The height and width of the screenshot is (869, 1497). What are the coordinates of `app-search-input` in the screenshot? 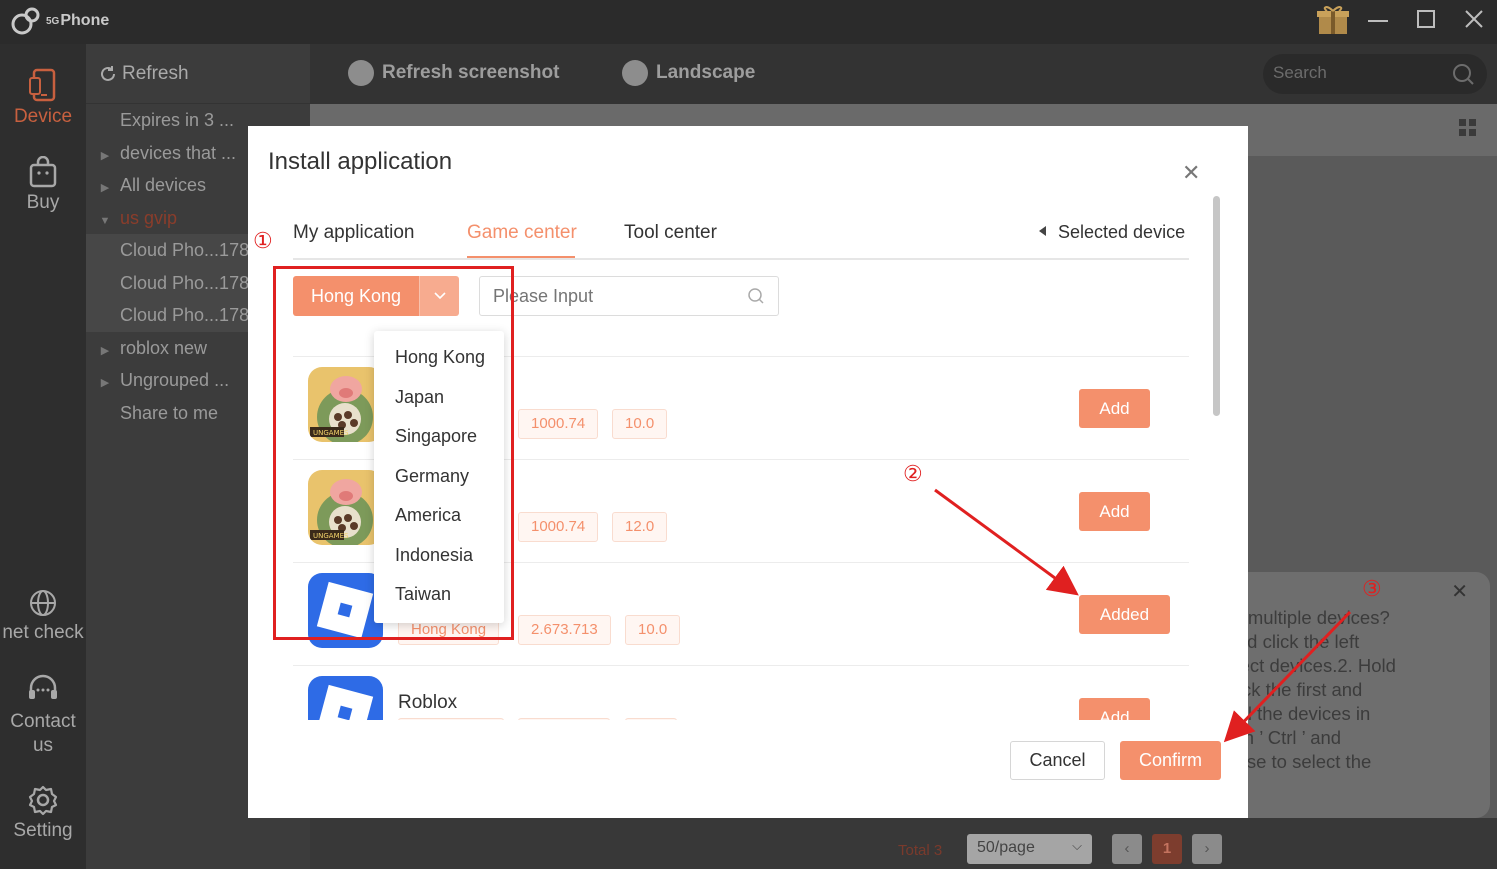 It's located at (629, 296).